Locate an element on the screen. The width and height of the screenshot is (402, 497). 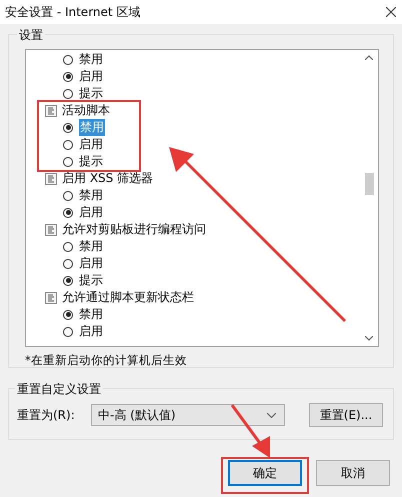
dialog-button: 取消 is located at coordinates (353, 473).